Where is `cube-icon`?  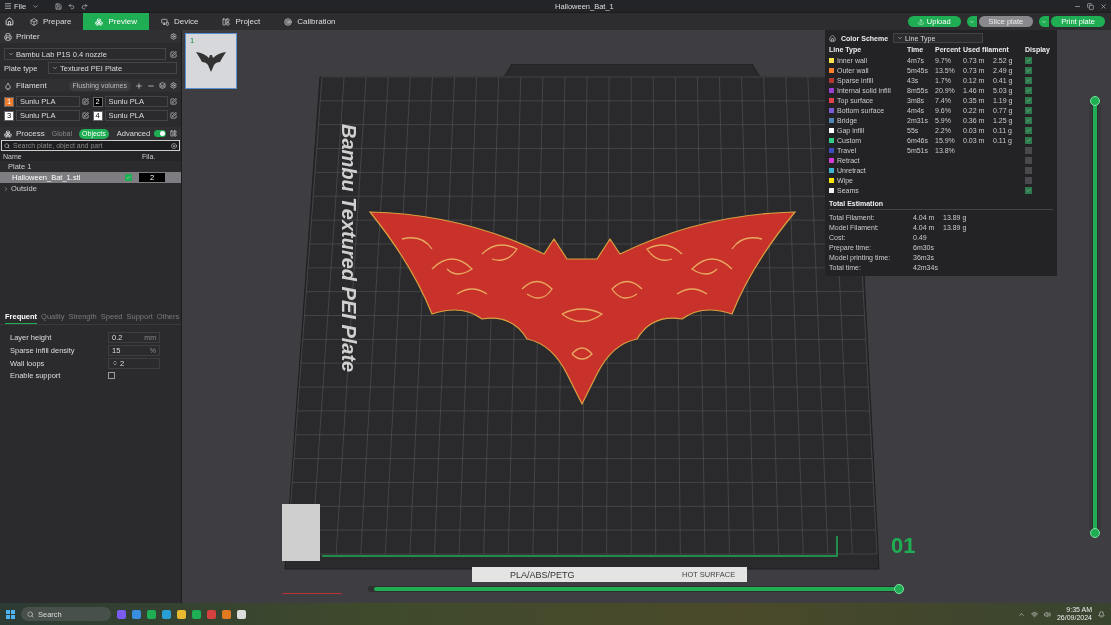
cube-icon is located at coordinates (34, 21).